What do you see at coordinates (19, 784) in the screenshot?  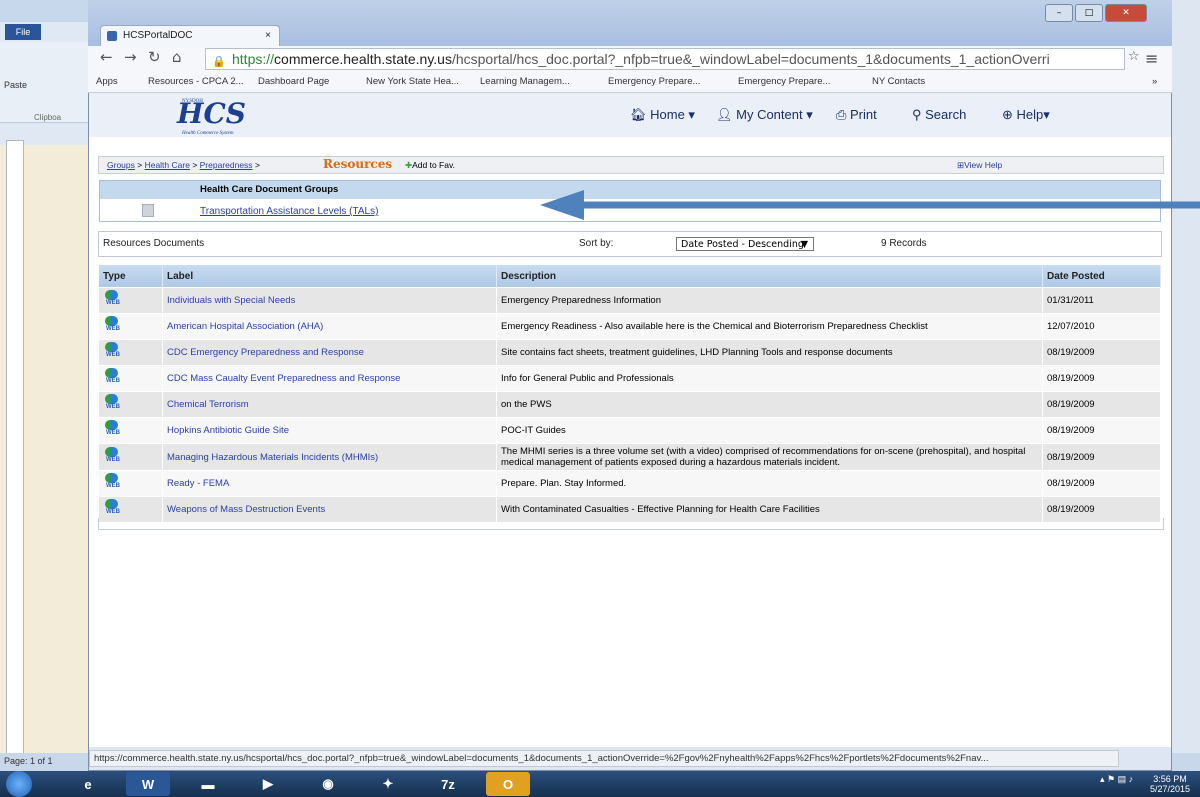 I see `start-button` at bounding box center [19, 784].